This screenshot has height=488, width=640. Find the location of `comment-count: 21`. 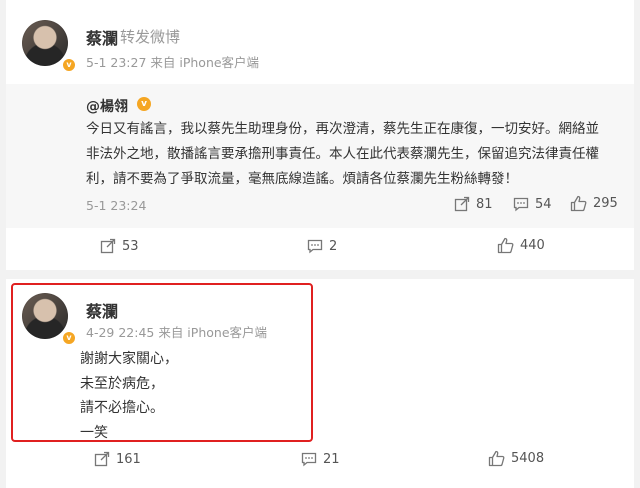

comment-count: 21 is located at coordinates (331, 459).